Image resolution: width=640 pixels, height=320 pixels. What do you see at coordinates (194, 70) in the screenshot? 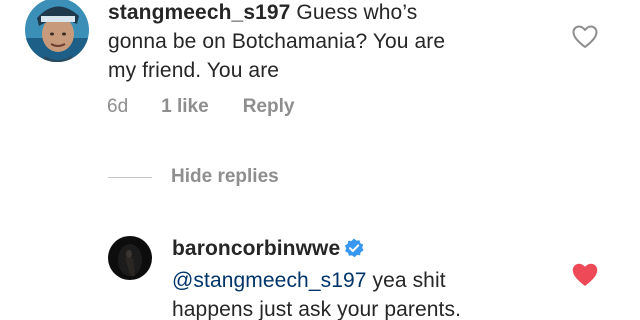
I see `comment-text-line3: my friend. You are` at bounding box center [194, 70].